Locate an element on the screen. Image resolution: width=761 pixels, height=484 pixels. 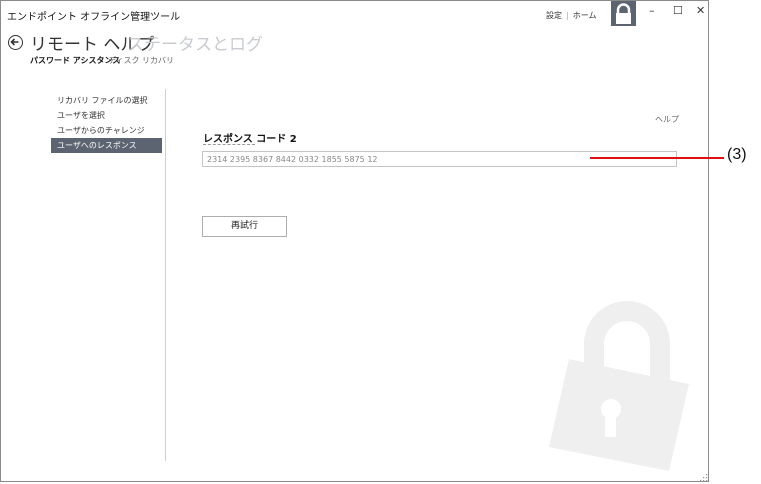
step-challenge-from-user: ユーザからのチャレンジ is located at coordinates (106, 130).